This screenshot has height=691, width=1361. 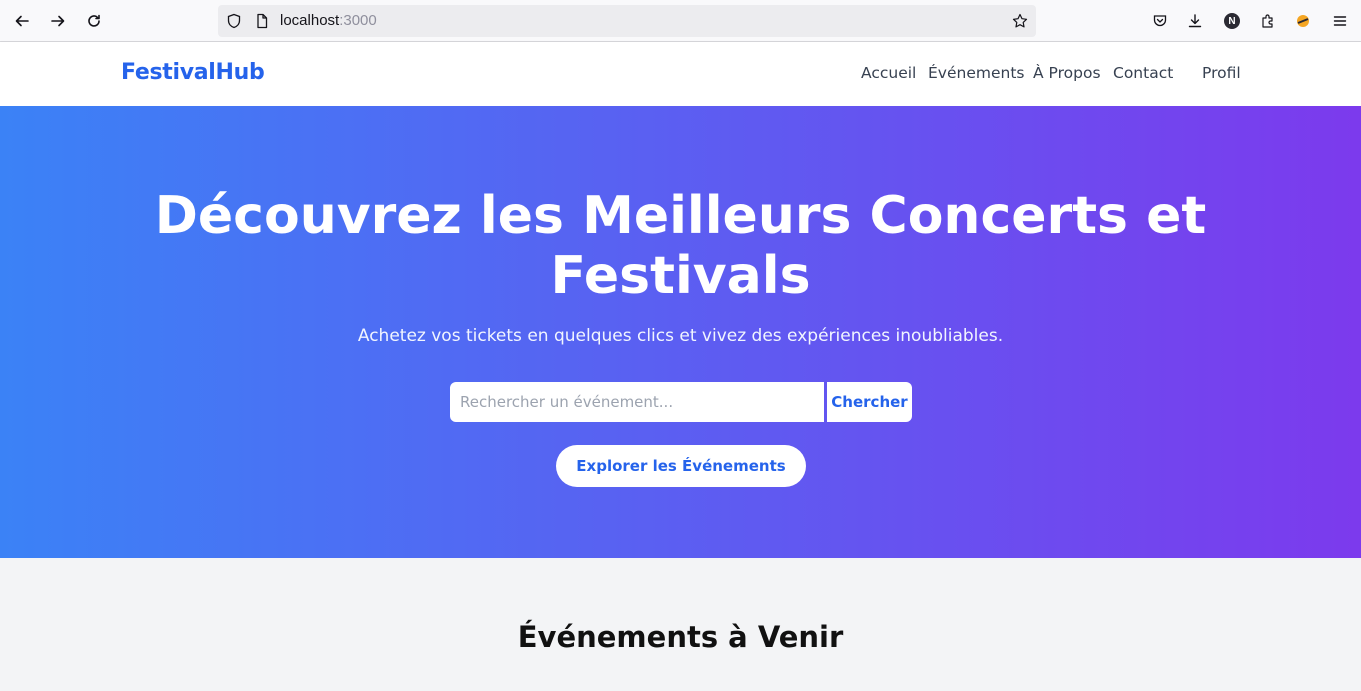 I want to click on nav-link-contact: Contact, so click(x=1143, y=73).